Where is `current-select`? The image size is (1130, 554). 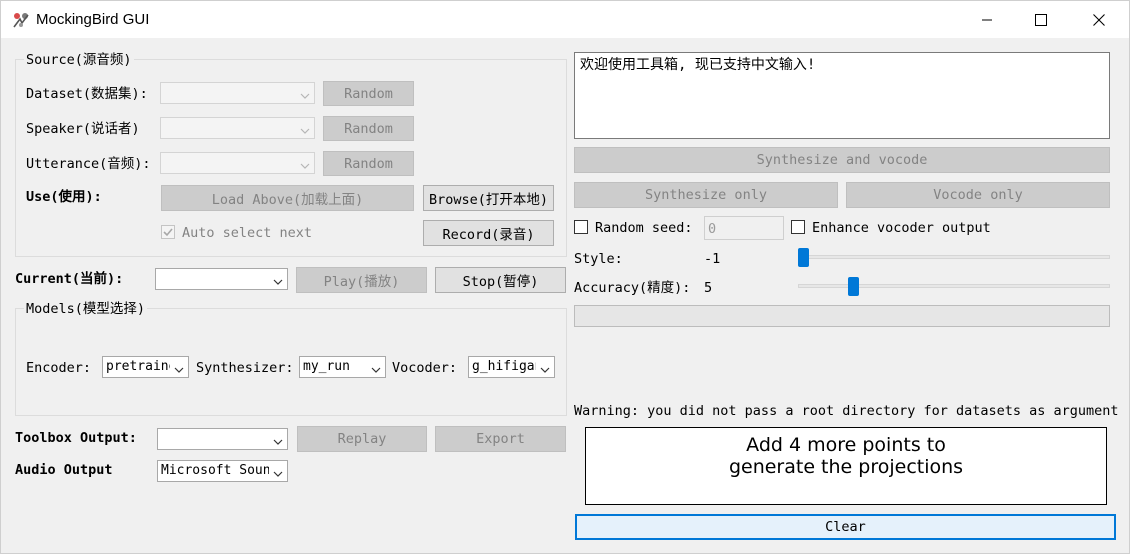
current-select is located at coordinates (221, 279).